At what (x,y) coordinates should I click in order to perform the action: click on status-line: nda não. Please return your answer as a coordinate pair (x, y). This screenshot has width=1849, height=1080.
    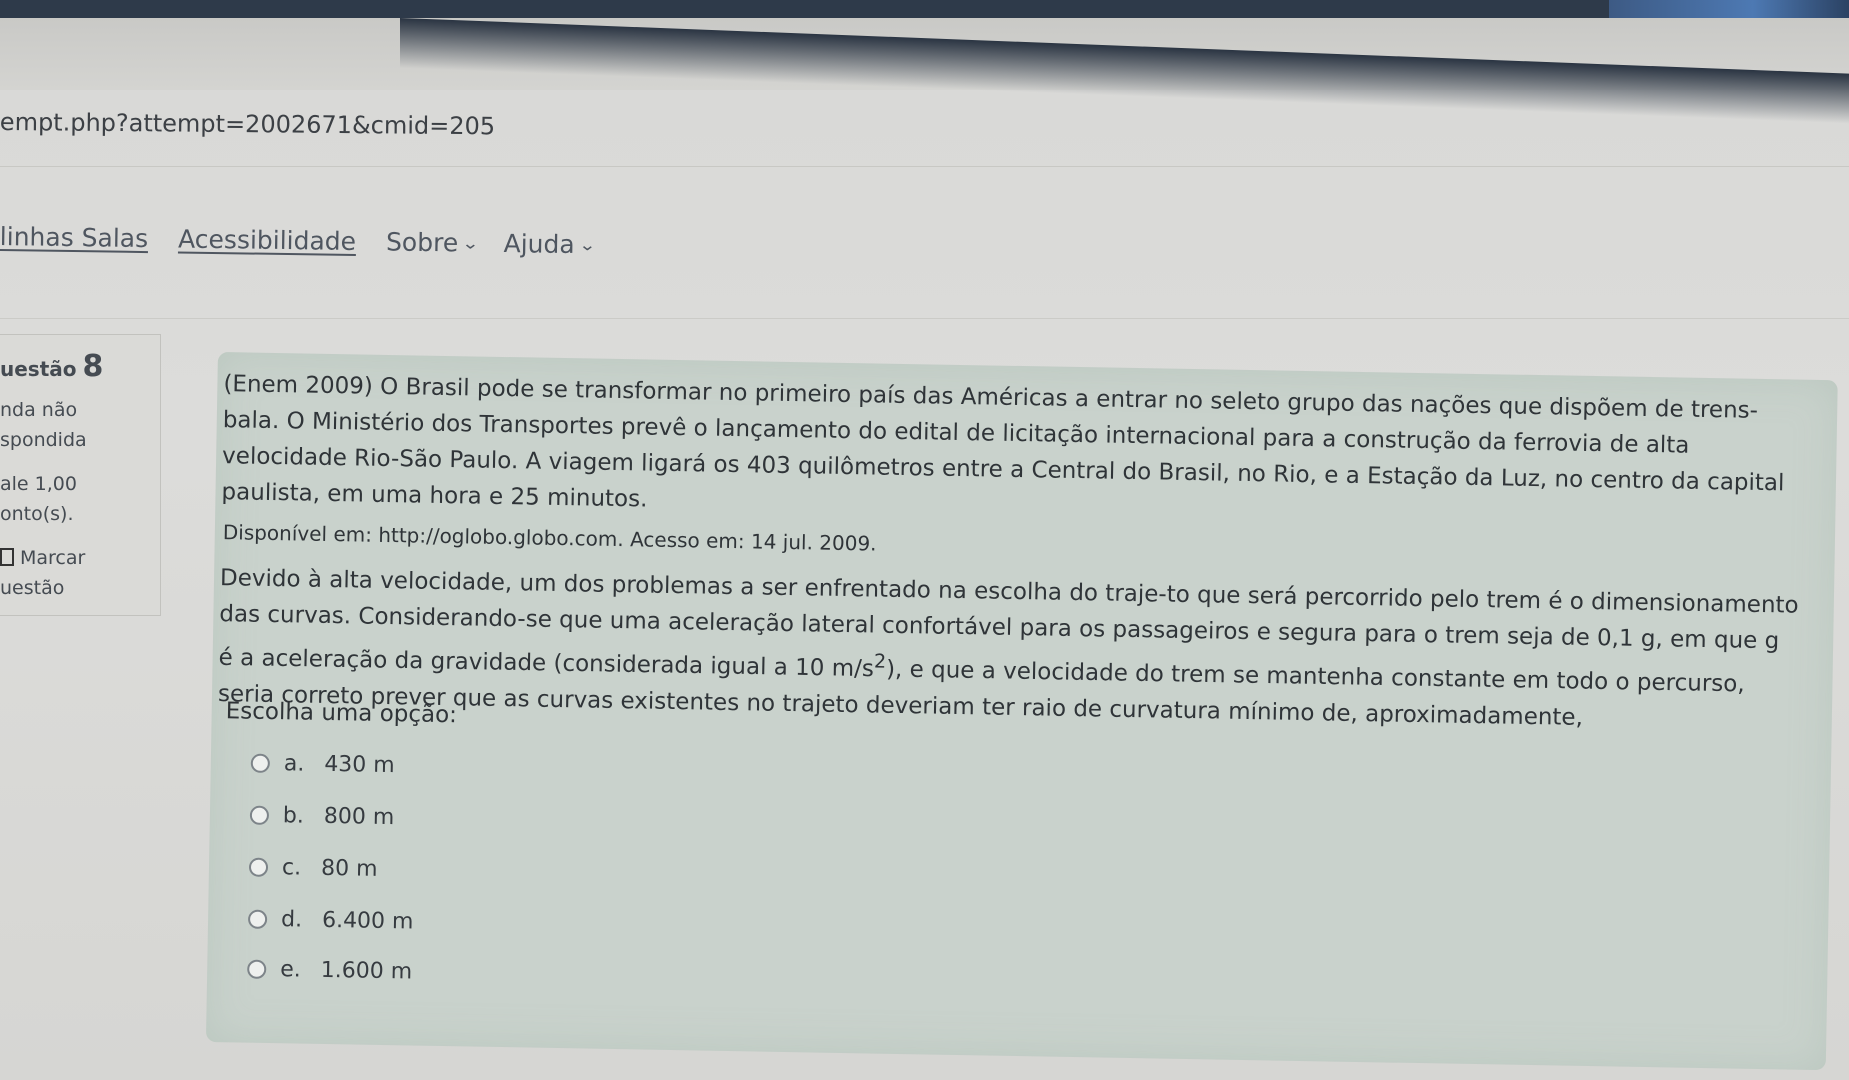
    Looking at the image, I should click on (39, 410).